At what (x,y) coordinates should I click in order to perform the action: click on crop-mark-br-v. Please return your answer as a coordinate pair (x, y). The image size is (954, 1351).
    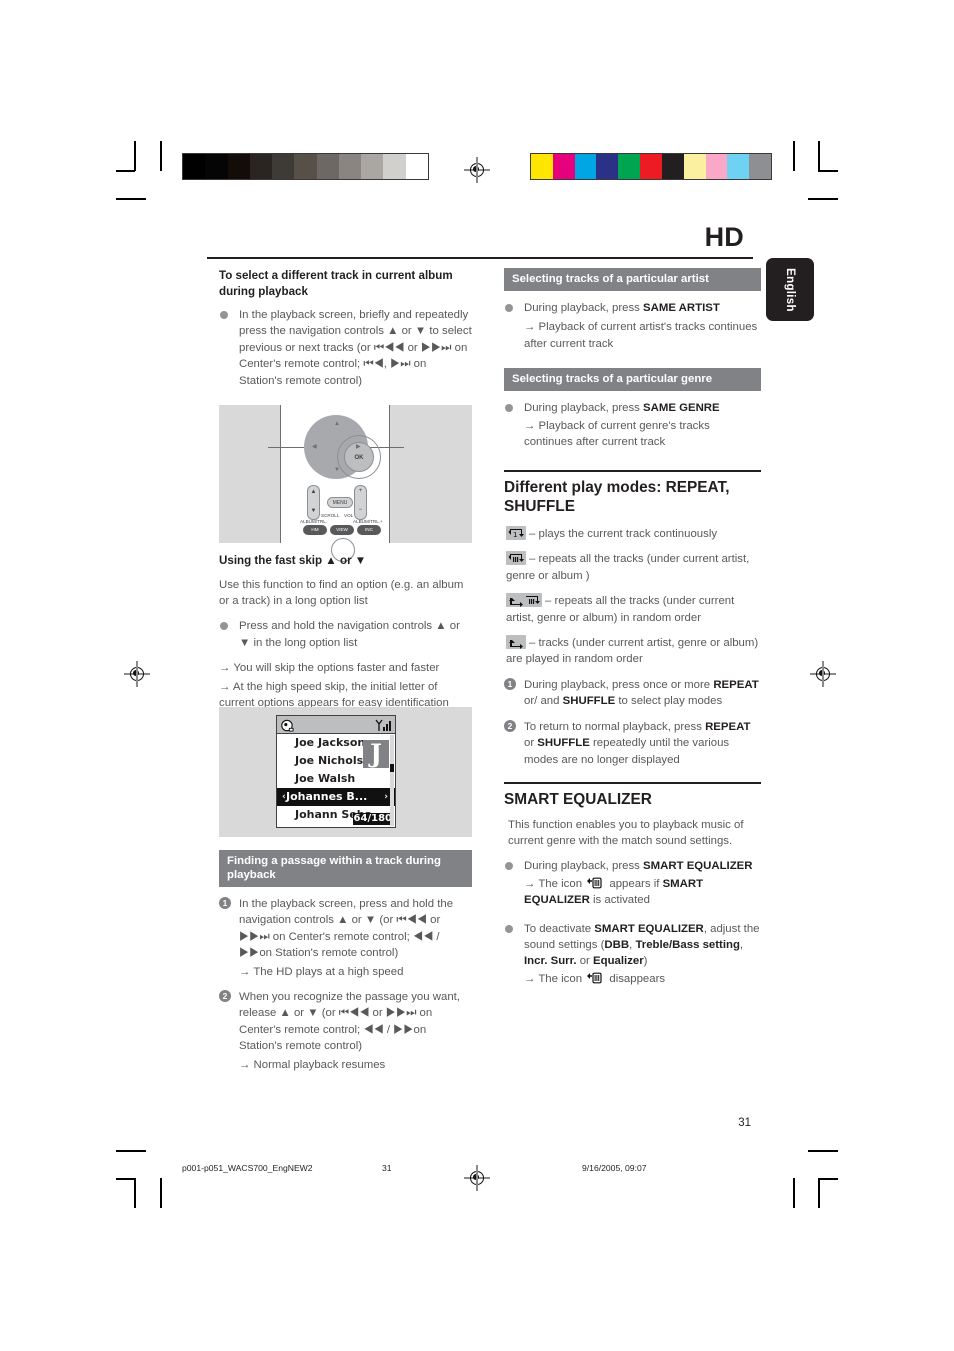
    Looking at the image, I should click on (819, 1193).